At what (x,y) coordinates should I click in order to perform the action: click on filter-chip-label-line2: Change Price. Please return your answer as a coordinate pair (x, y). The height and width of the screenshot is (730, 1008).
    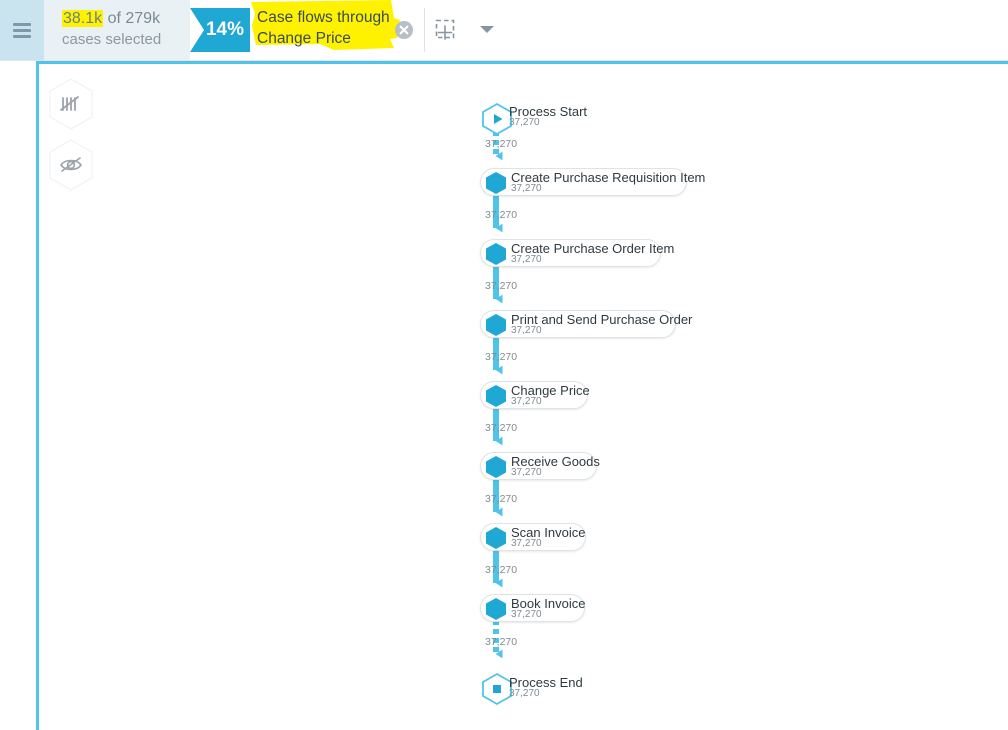
    Looking at the image, I should click on (304, 38).